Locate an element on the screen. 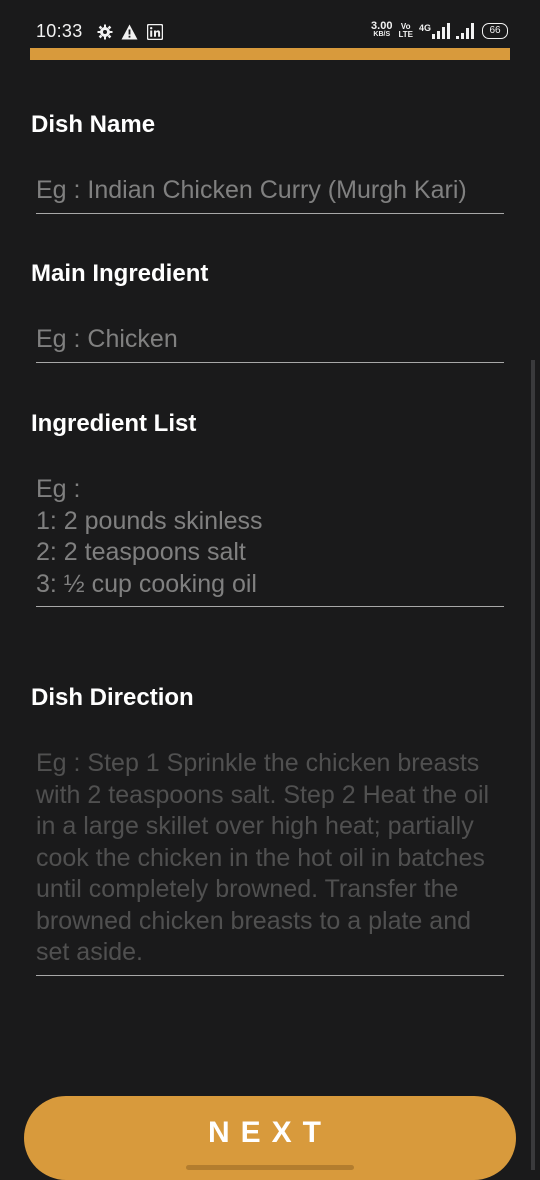 This screenshot has width=540, height=1180. home-indicator is located at coordinates (270, 1167).